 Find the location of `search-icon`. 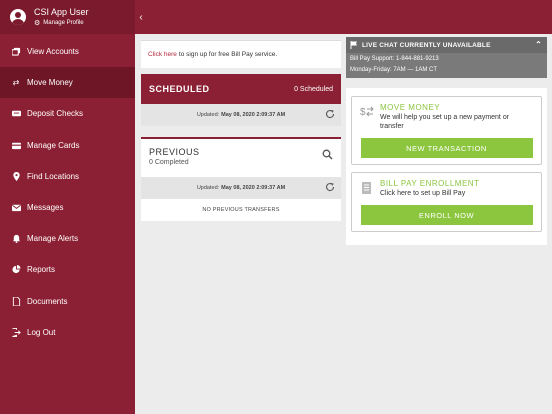

search-icon is located at coordinates (327, 153).